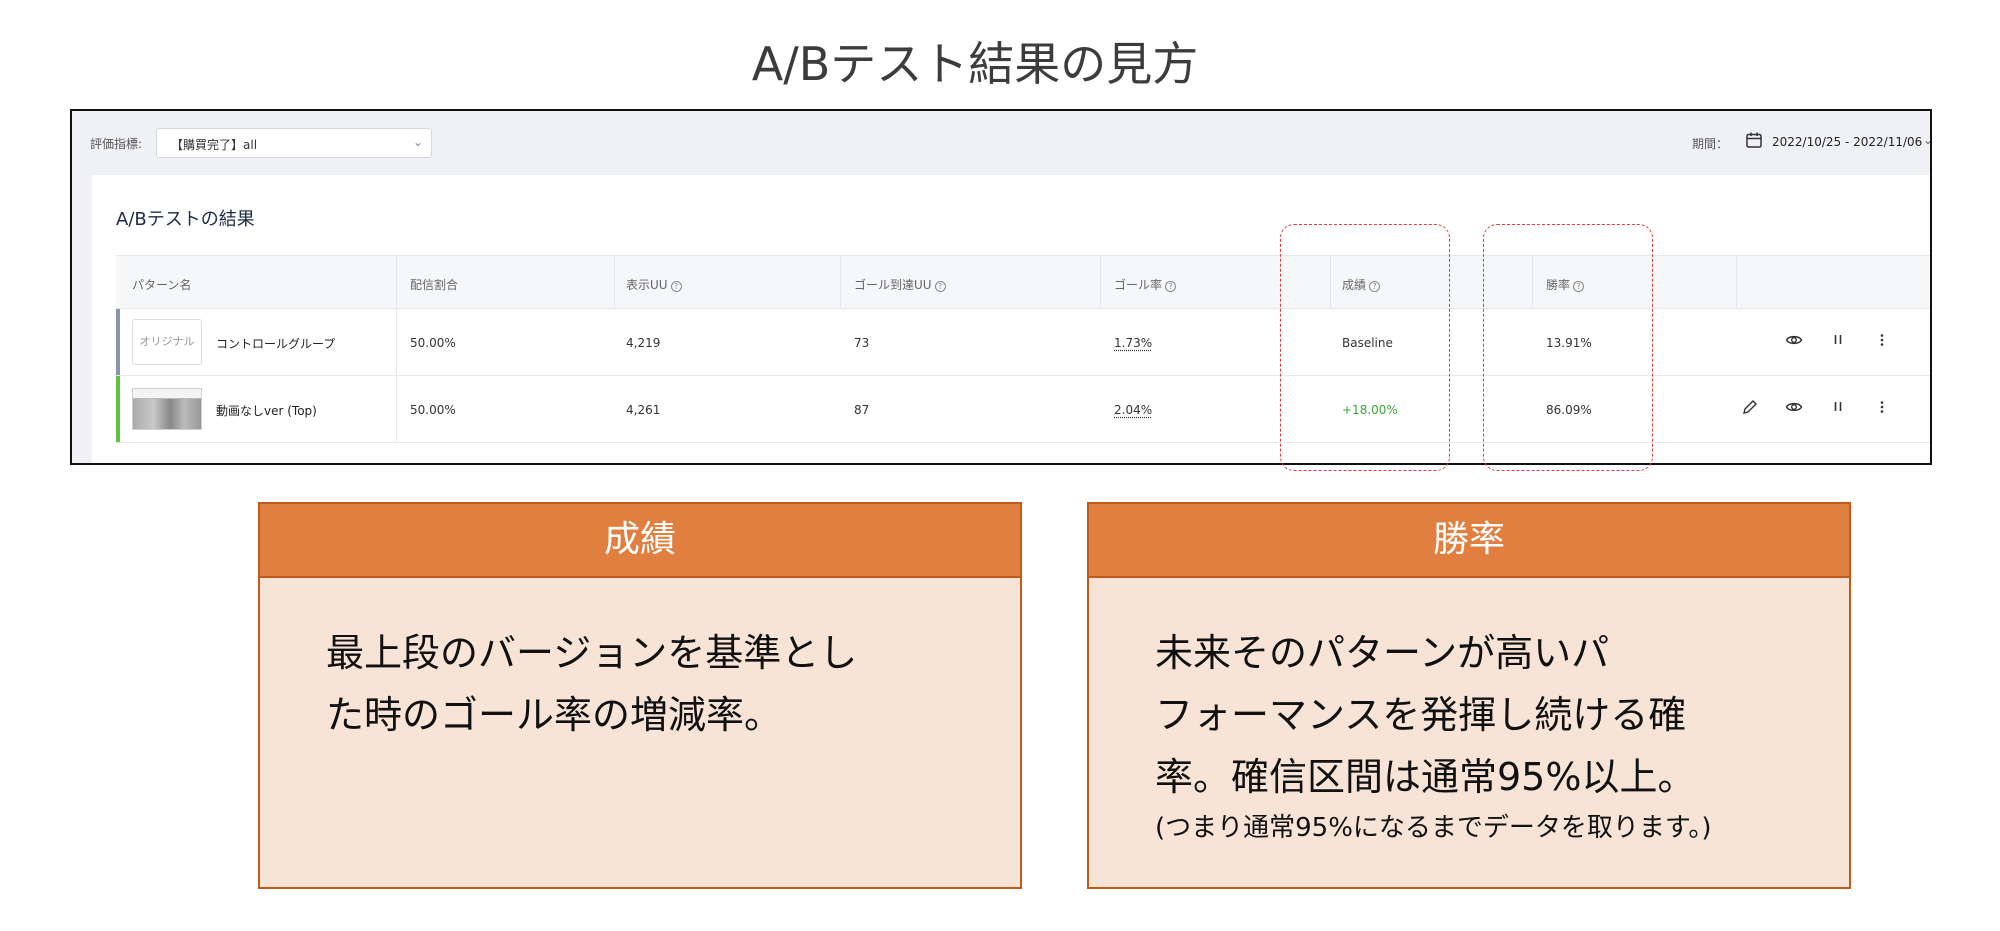 This screenshot has height=931, width=2000. What do you see at coordinates (1382, 653) in the screenshot?
I see `win-rate-card-line: 未来そのパターンが高いパ` at bounding box center [1382, 653].